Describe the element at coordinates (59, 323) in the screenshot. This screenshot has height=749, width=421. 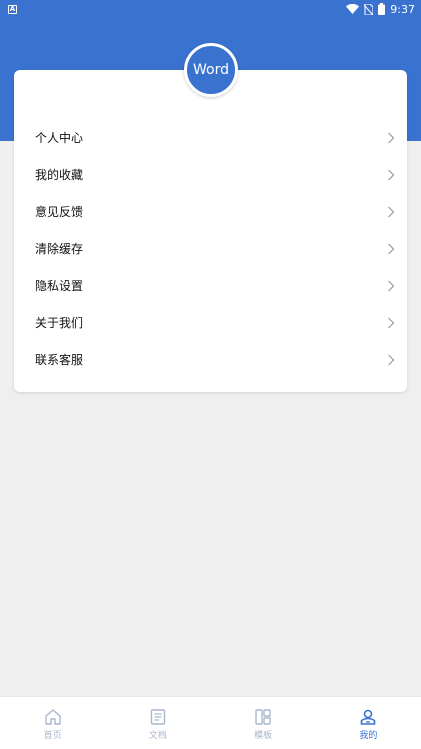
I see `menu-item-label: 关于我们` at that location.